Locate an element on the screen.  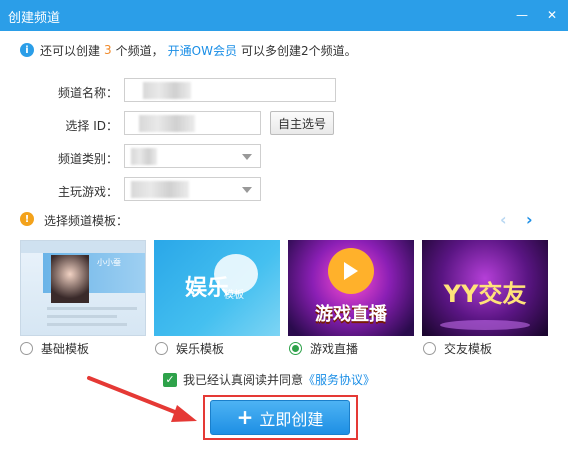
category-label: 频道类别： is located at coordinates (87, 159).